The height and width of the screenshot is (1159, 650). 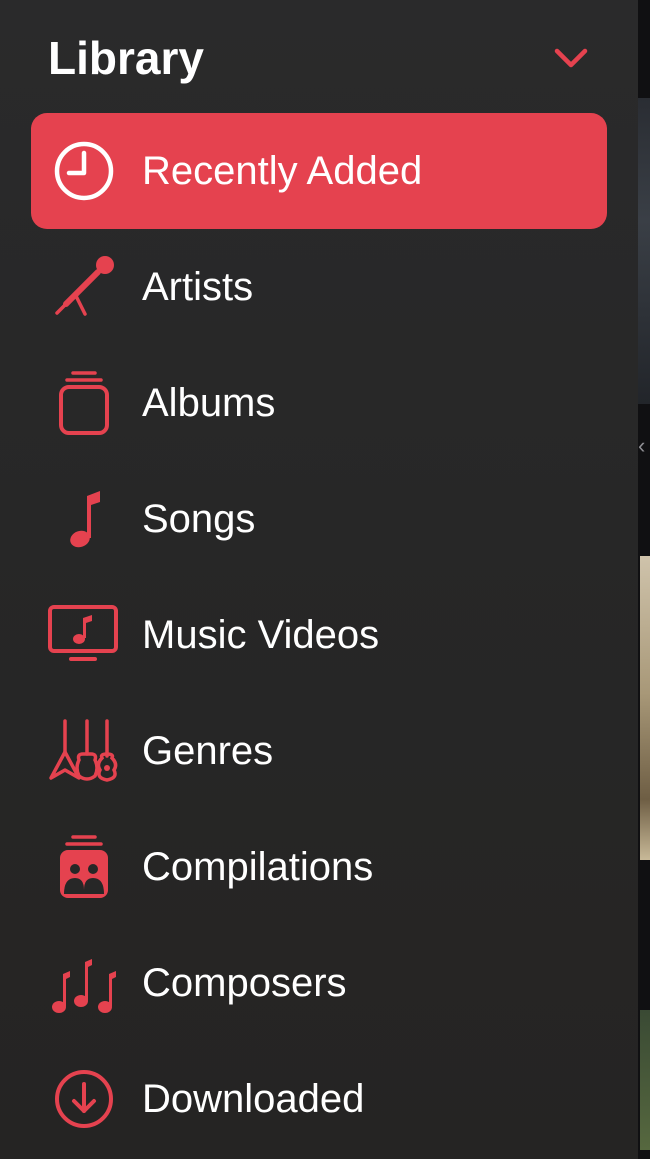 I want to click on chevron-left-icon: ‹, so click(x=642, y=445).